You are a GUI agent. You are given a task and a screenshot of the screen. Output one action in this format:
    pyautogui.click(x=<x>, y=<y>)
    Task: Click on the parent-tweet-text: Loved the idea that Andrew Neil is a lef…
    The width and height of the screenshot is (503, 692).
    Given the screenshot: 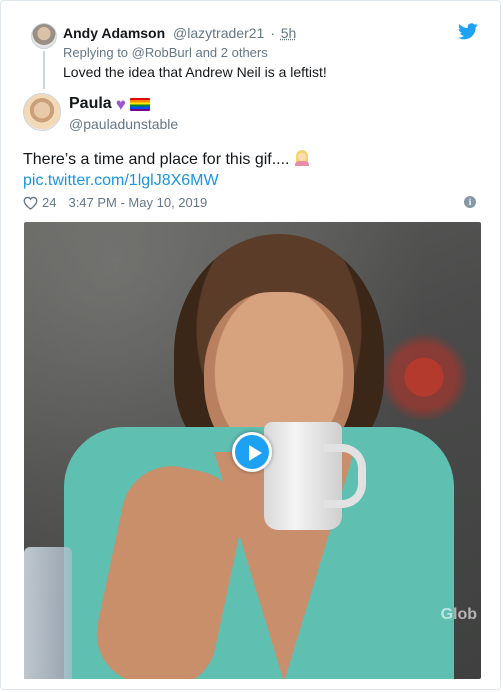 What is the action you would take?
    pyautogui.click(x=195, y=72)
    